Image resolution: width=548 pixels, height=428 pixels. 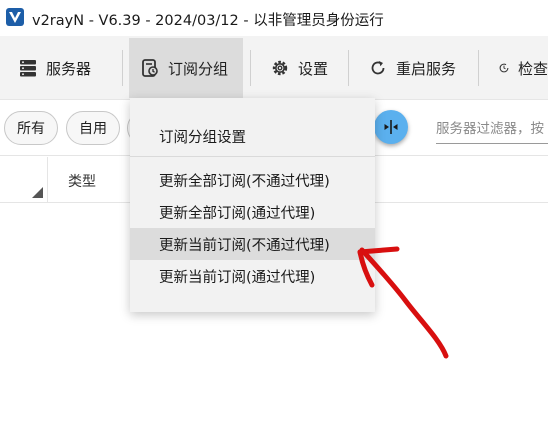 I want to click on gear-icon, so click(x=280, y=68).